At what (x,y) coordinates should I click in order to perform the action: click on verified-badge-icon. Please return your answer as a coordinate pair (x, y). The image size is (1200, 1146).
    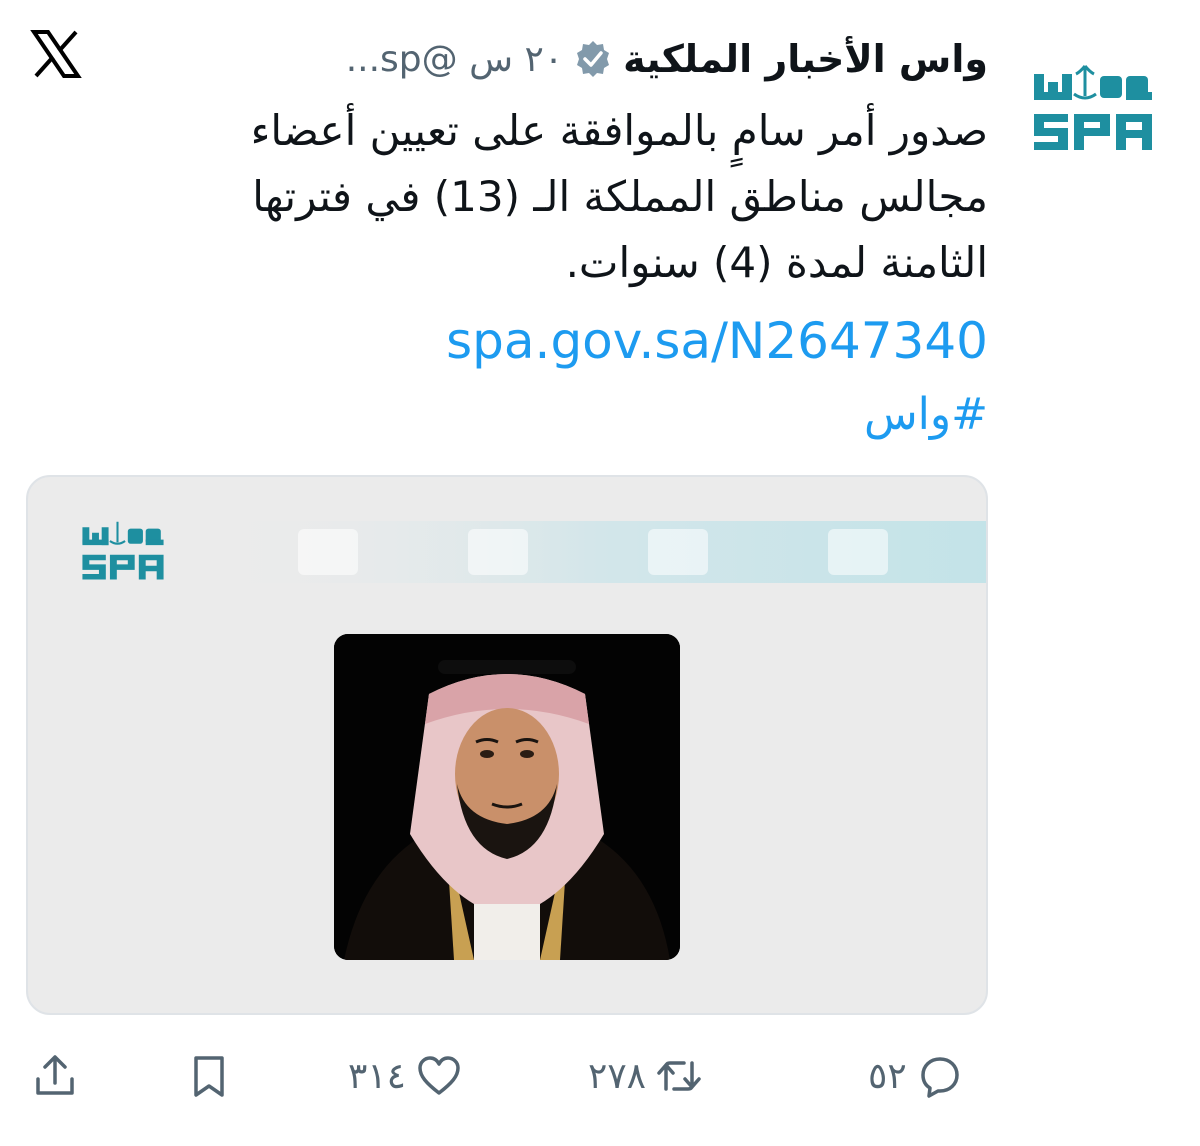
    Looking at the image, I should click on (593, 59).